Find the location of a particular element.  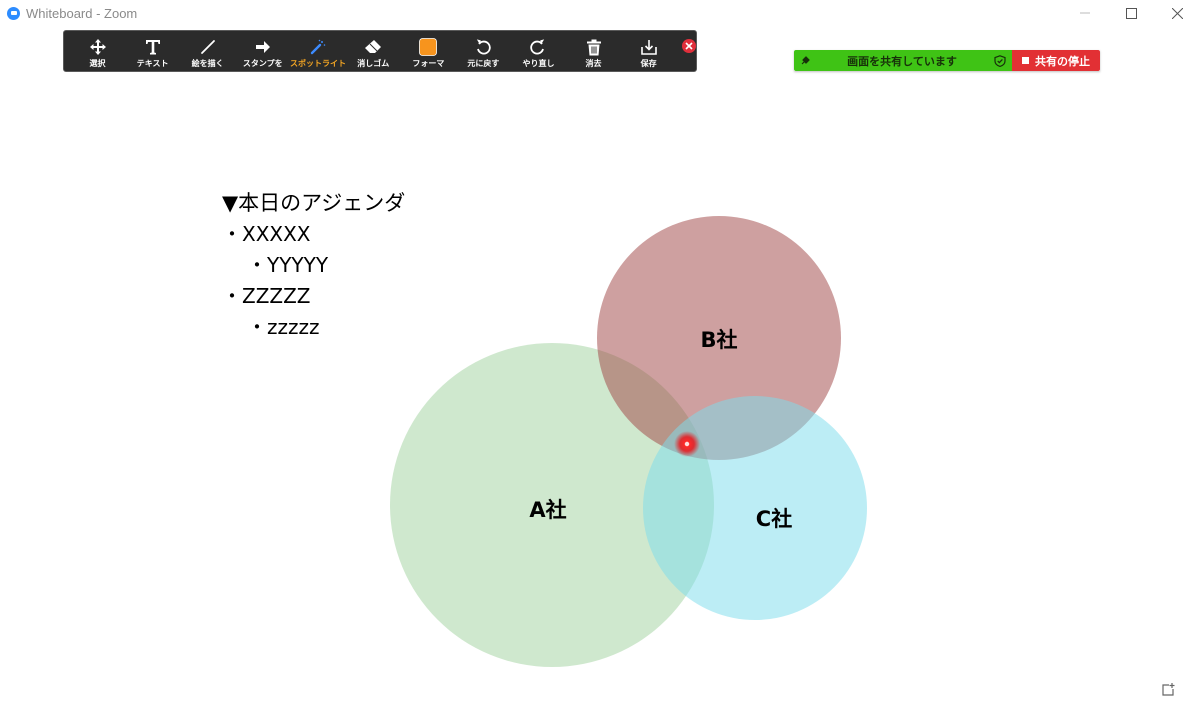

new-whiteboard-icon is located at coordinates (1168, 690).